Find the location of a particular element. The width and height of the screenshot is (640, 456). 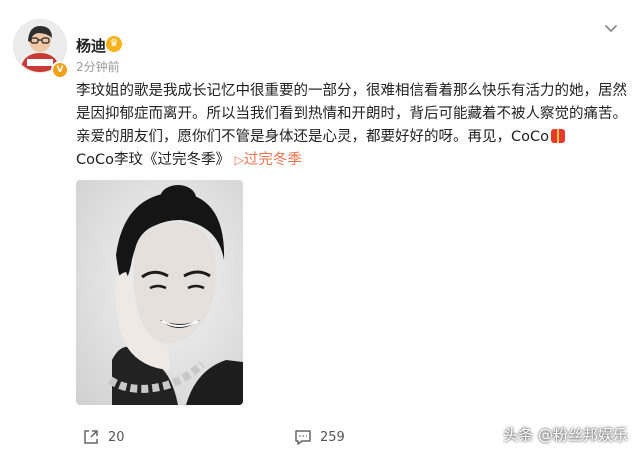

song-title: CoCo李玟《过完冬季》 is located at coordinates (153, 160).